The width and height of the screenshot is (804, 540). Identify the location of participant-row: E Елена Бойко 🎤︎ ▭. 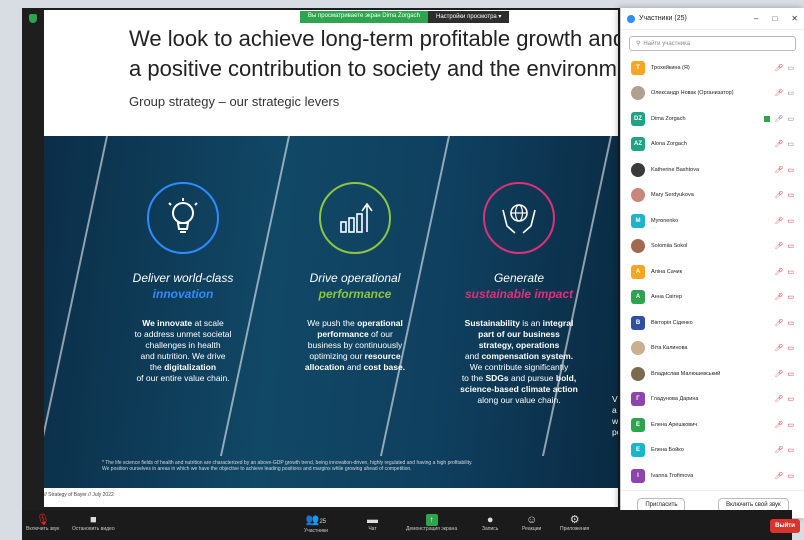
(712, 451).